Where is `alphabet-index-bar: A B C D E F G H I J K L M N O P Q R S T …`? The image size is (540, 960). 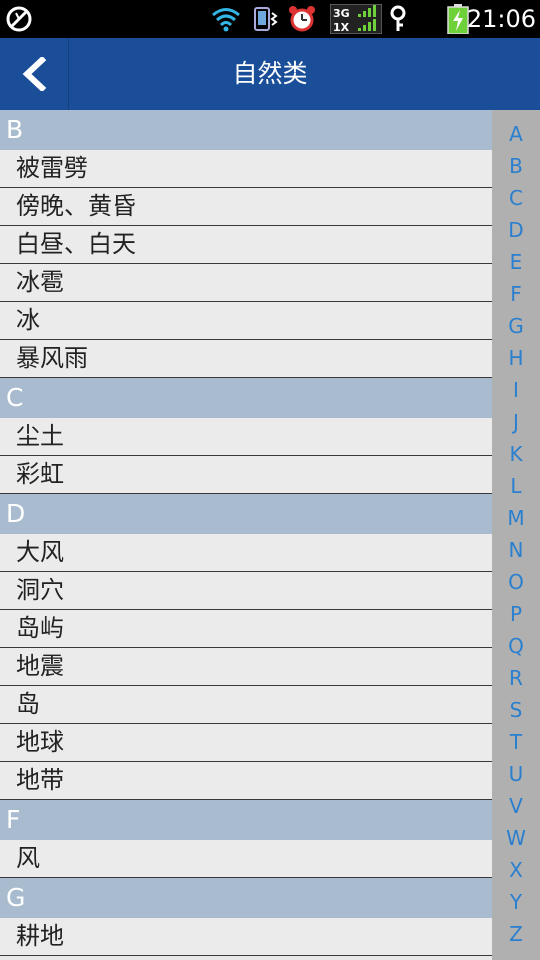
alphabet-index-bar: A B C D E F G H I J K L M N O P Q R S T … is located at coordinates (516, 535).